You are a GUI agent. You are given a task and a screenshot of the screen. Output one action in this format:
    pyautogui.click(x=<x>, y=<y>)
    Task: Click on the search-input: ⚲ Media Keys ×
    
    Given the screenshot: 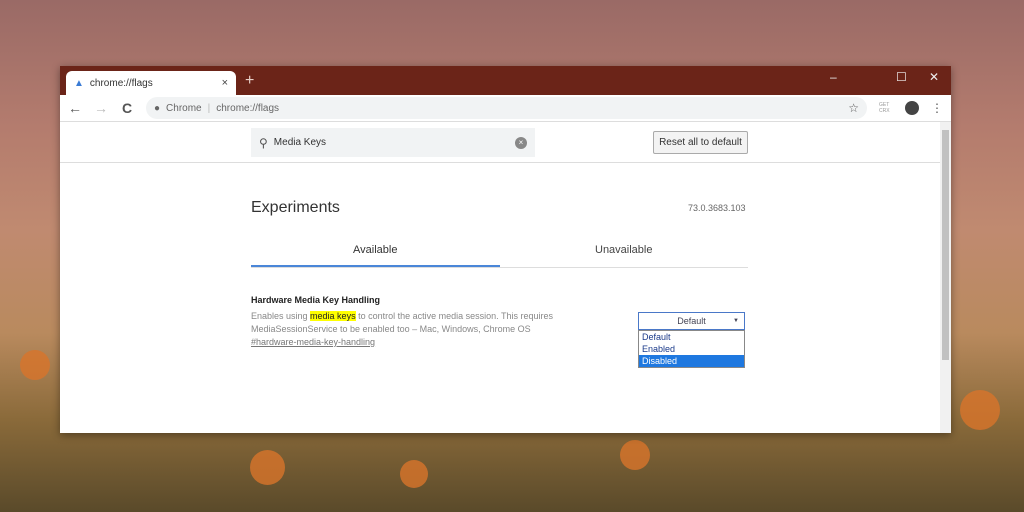 What is the action you would take?
    pyautogui.click(x=393, y=142)
    